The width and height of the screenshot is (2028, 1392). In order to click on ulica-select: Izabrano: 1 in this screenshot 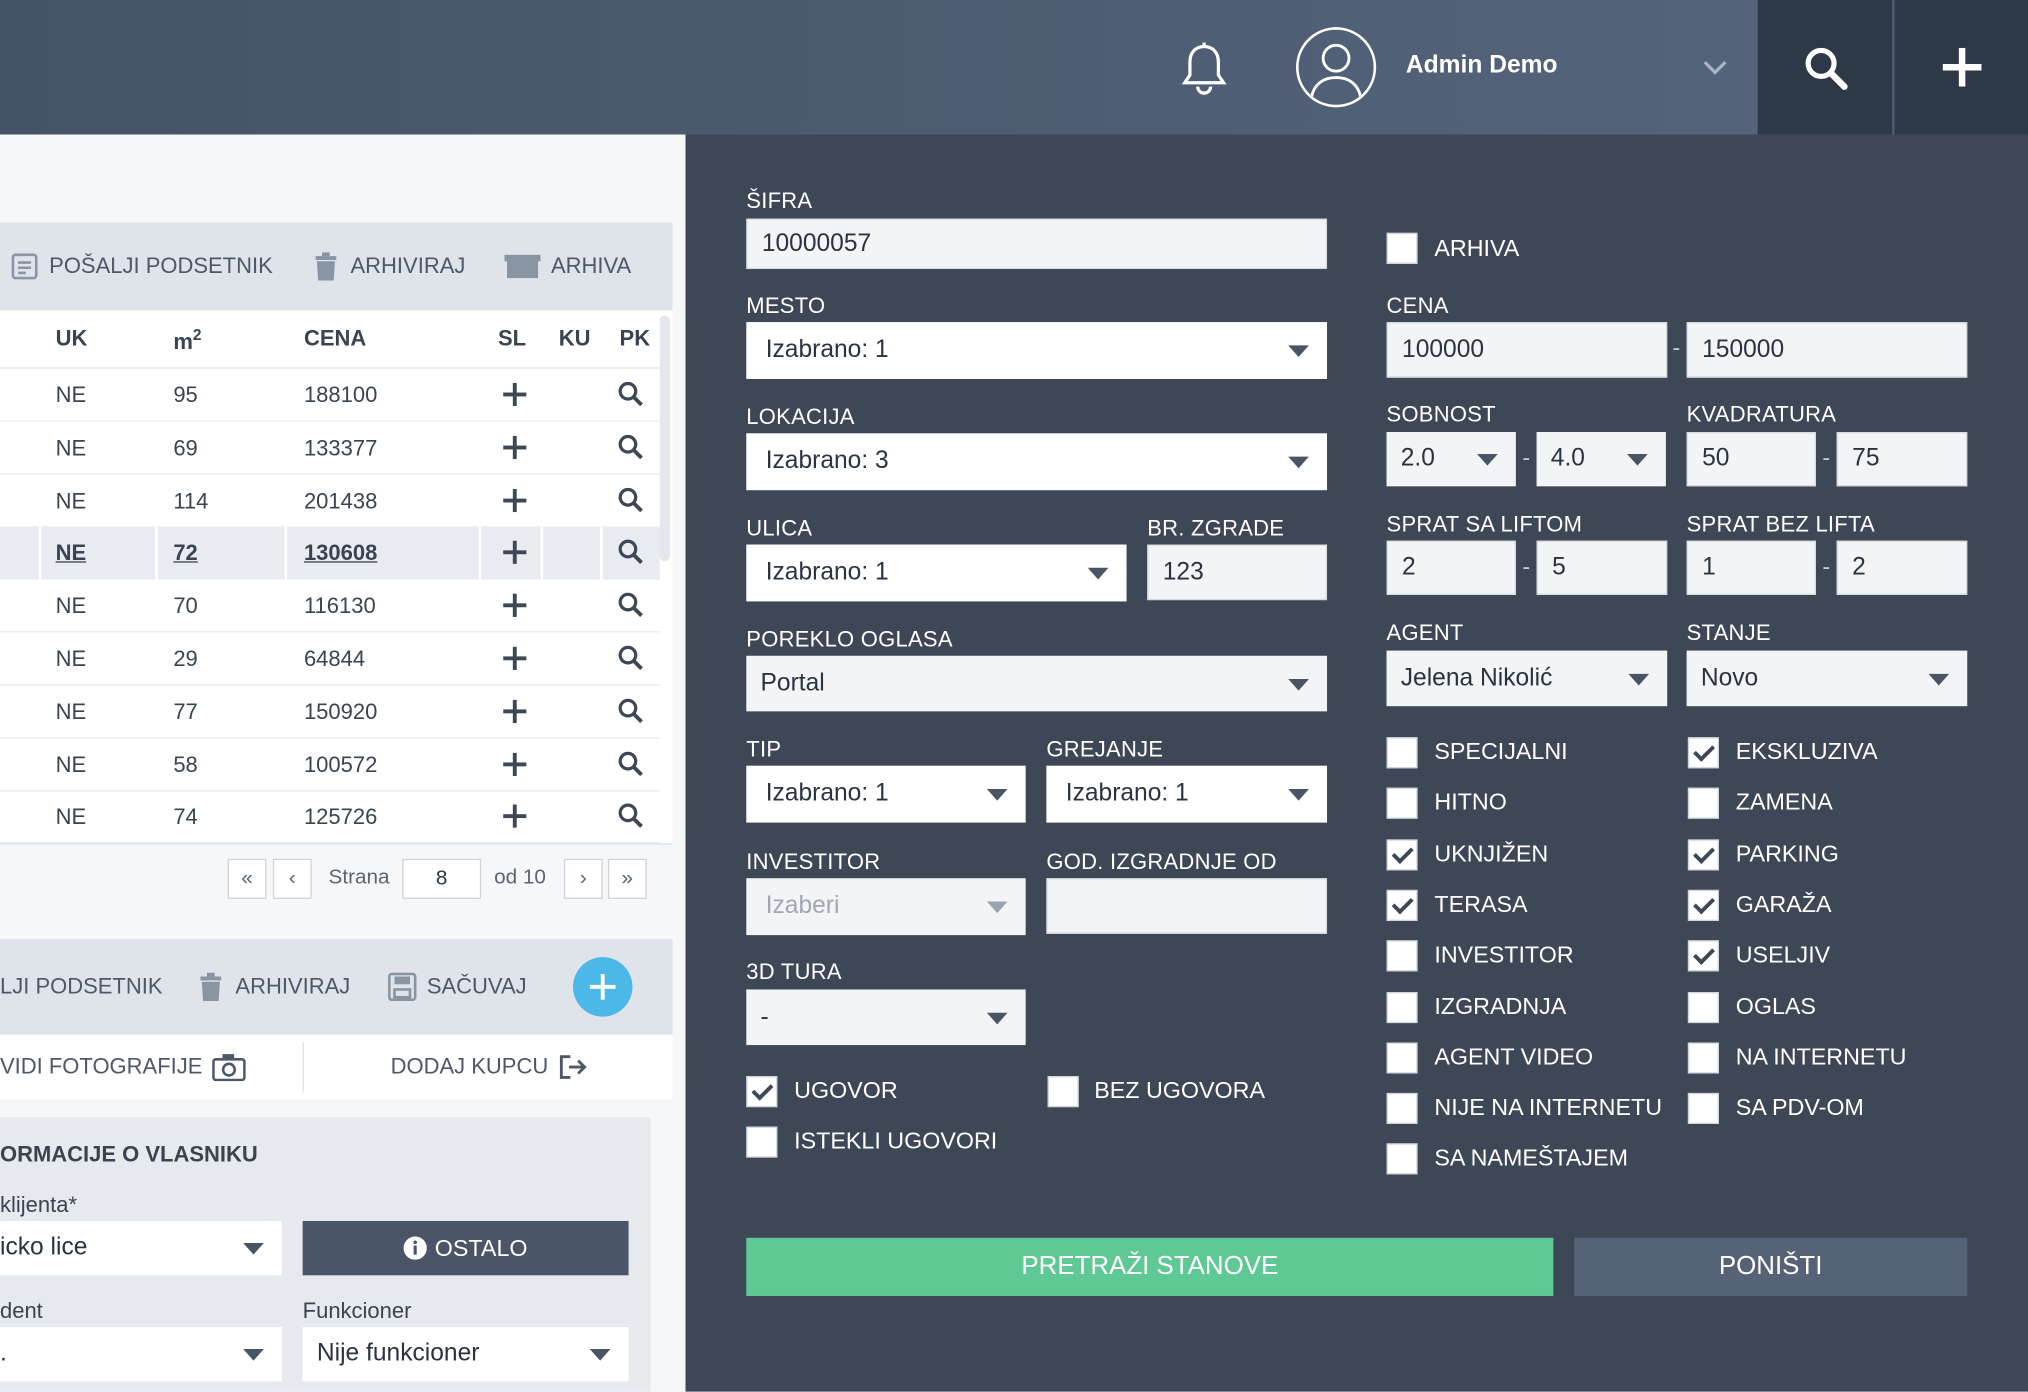, I will do `click(936, 573)`.